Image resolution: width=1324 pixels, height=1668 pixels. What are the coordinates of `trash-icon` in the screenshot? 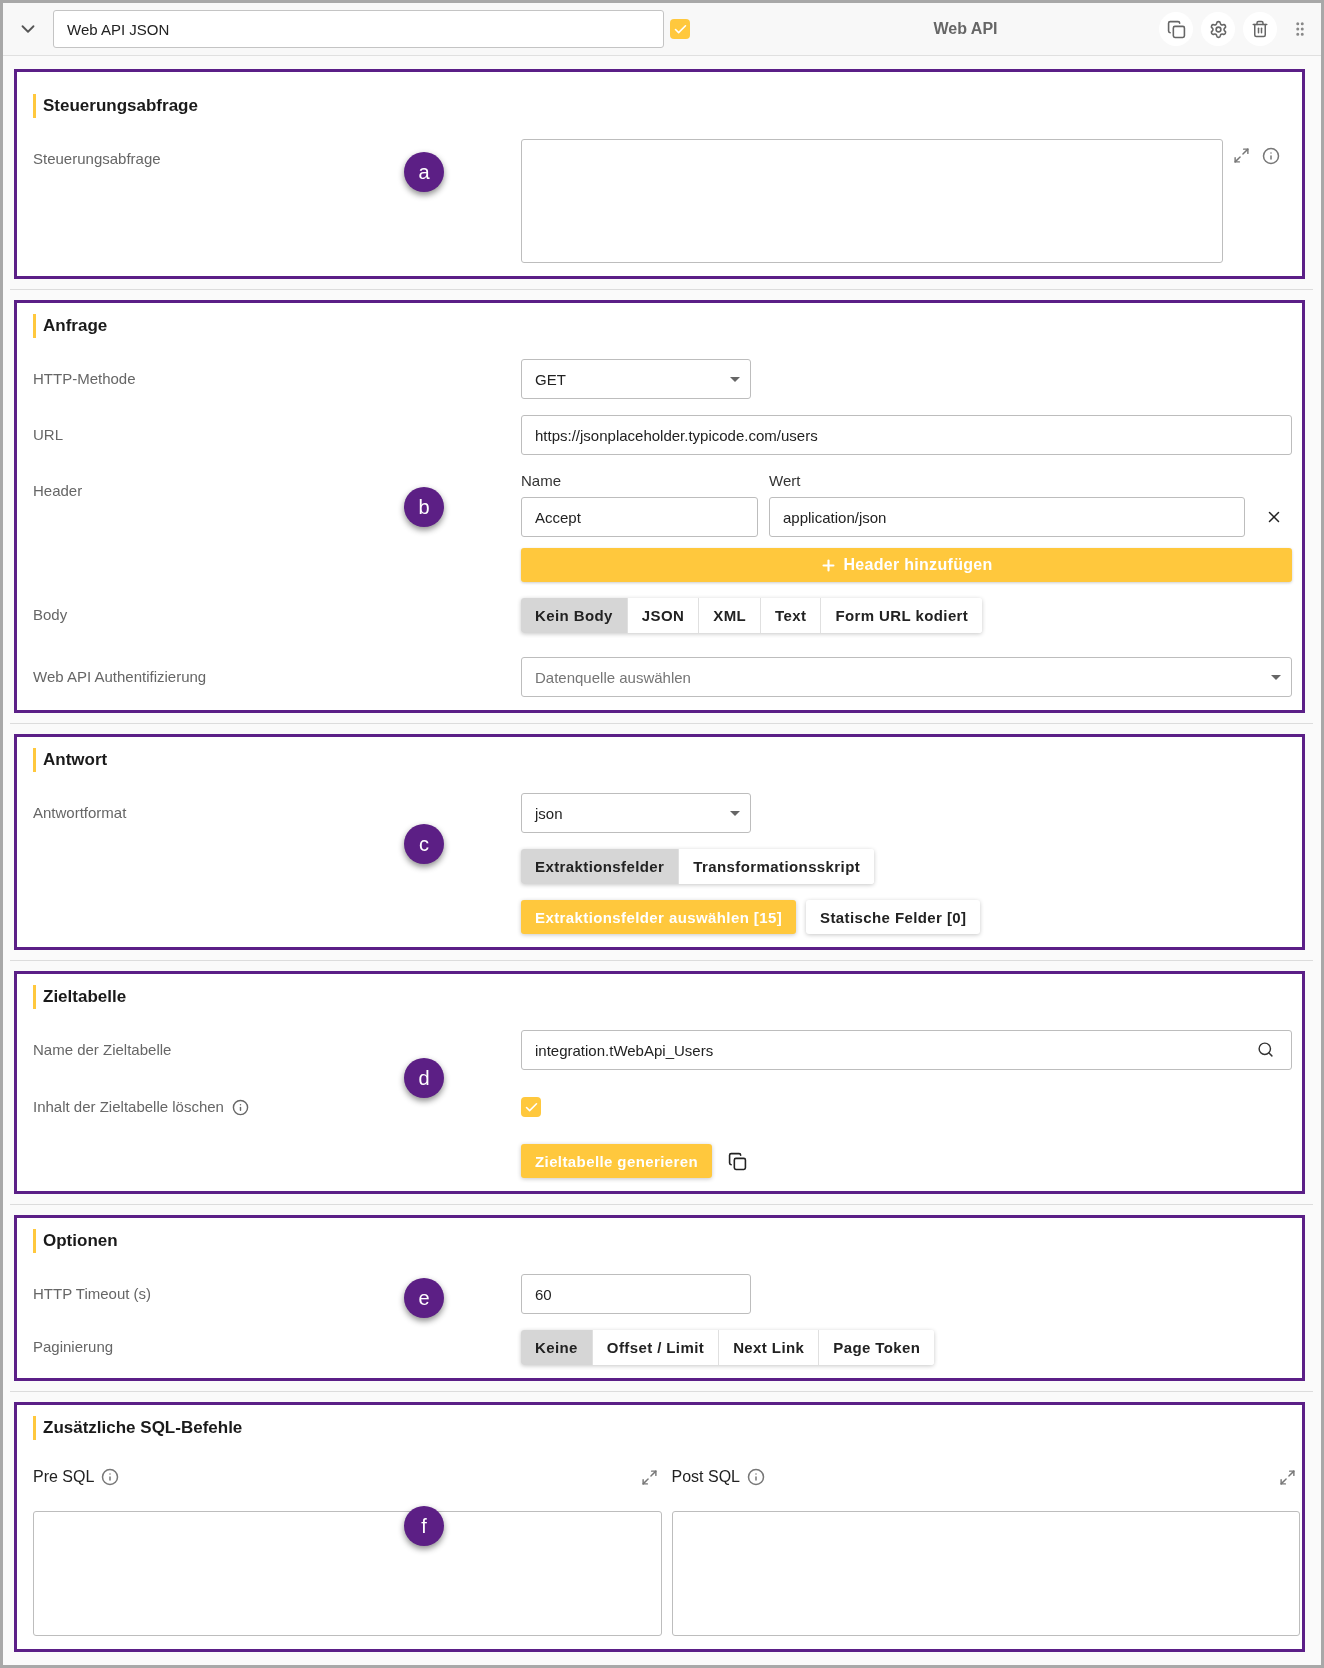 It's located at (1260, 29).